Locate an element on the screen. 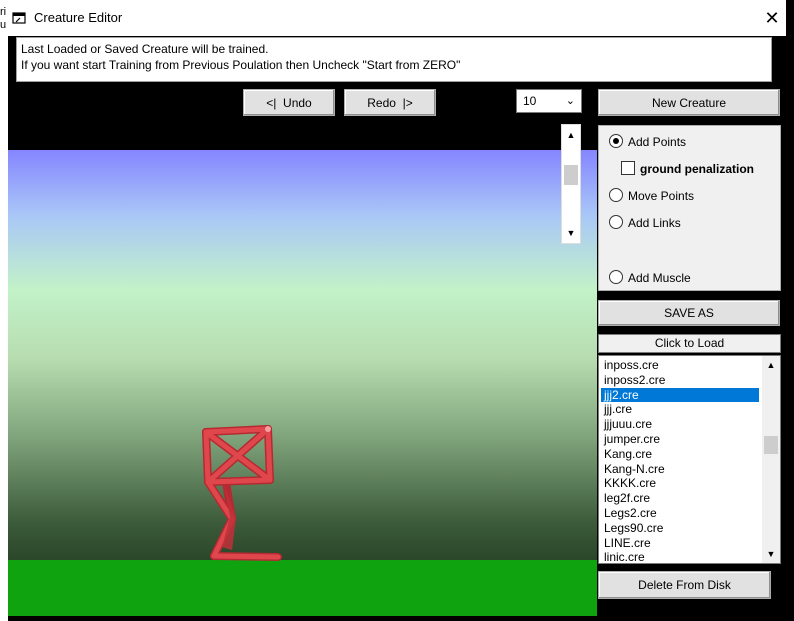  close-button: ✕ is located at coordinates (772, 18).